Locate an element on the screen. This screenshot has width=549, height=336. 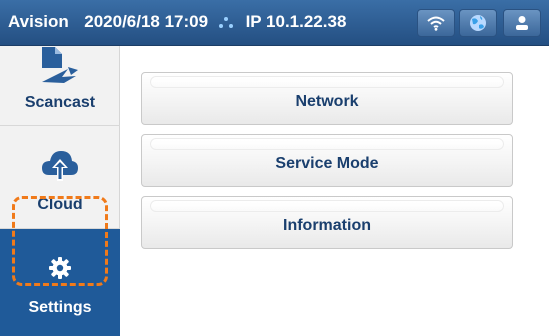
sidebar-item-label: Settings is located at coordinates (60, 307).